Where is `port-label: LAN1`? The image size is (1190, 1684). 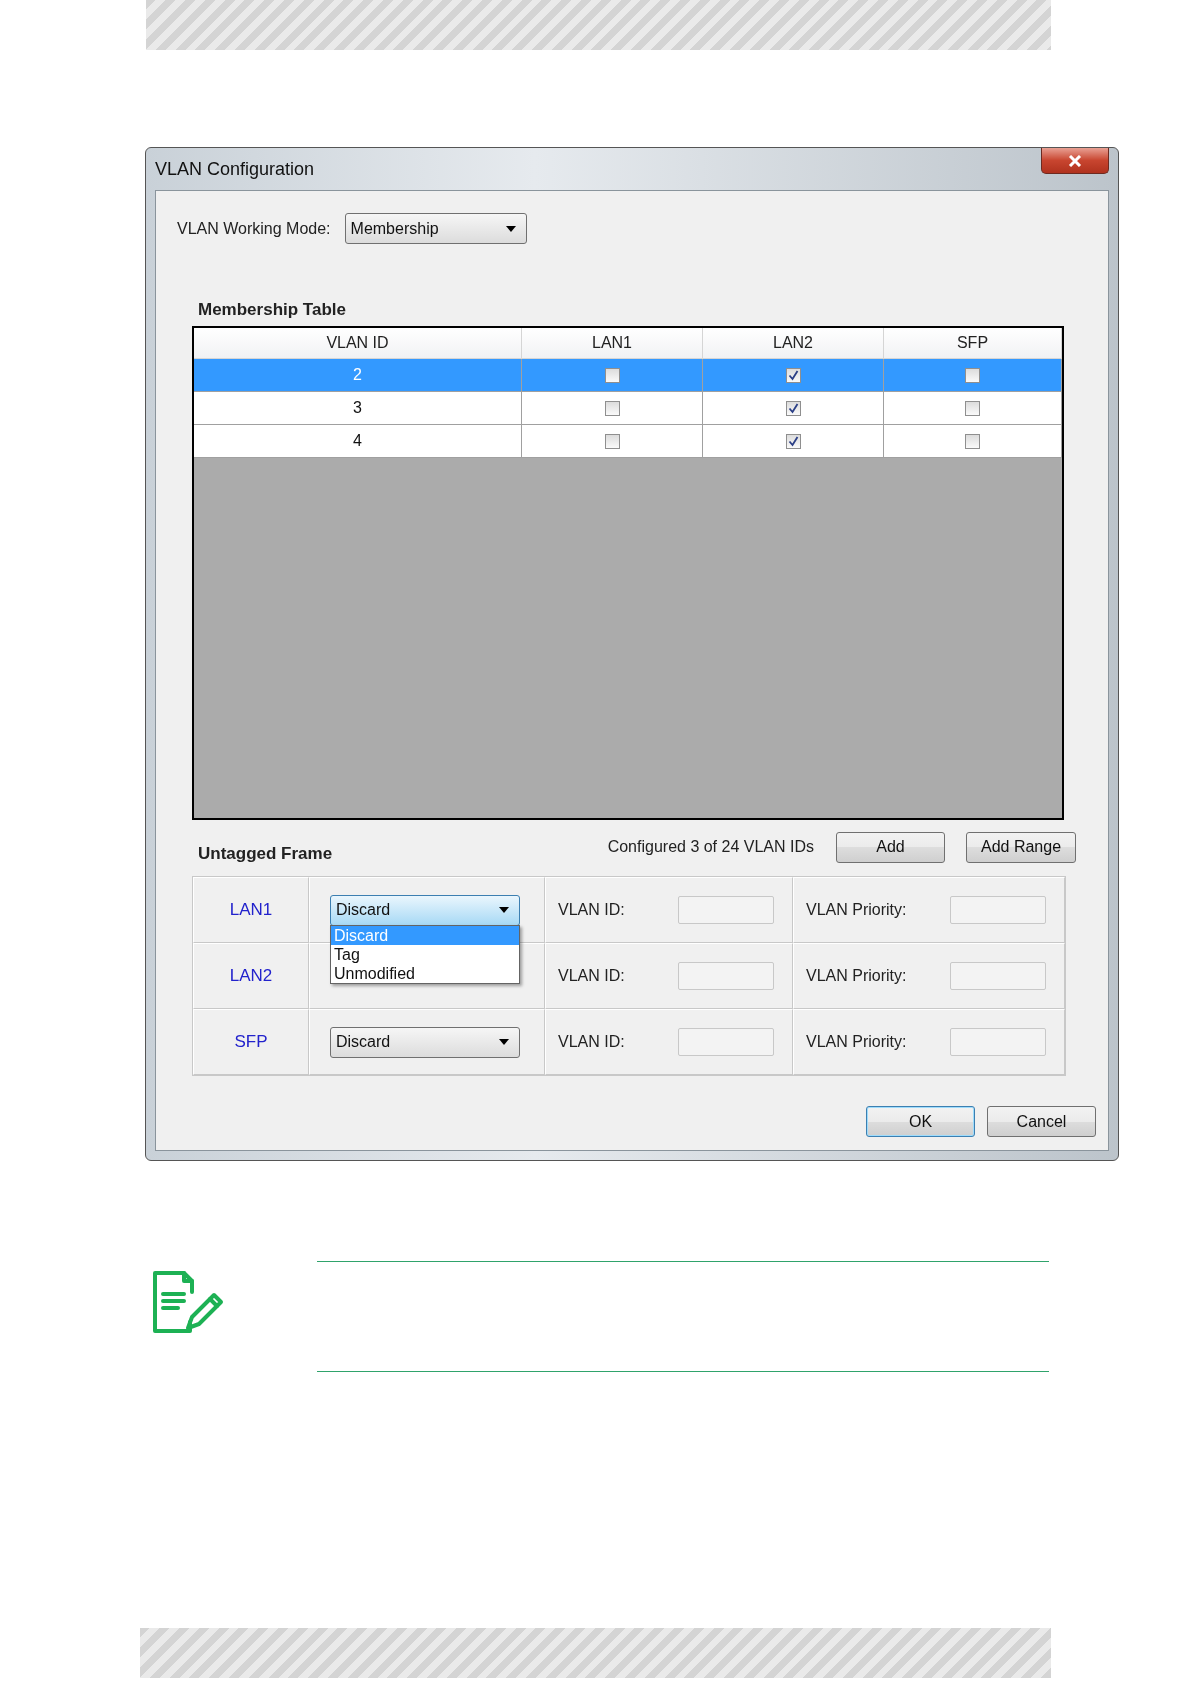 port-label: LAN1 is located at coordinates (251, 910).